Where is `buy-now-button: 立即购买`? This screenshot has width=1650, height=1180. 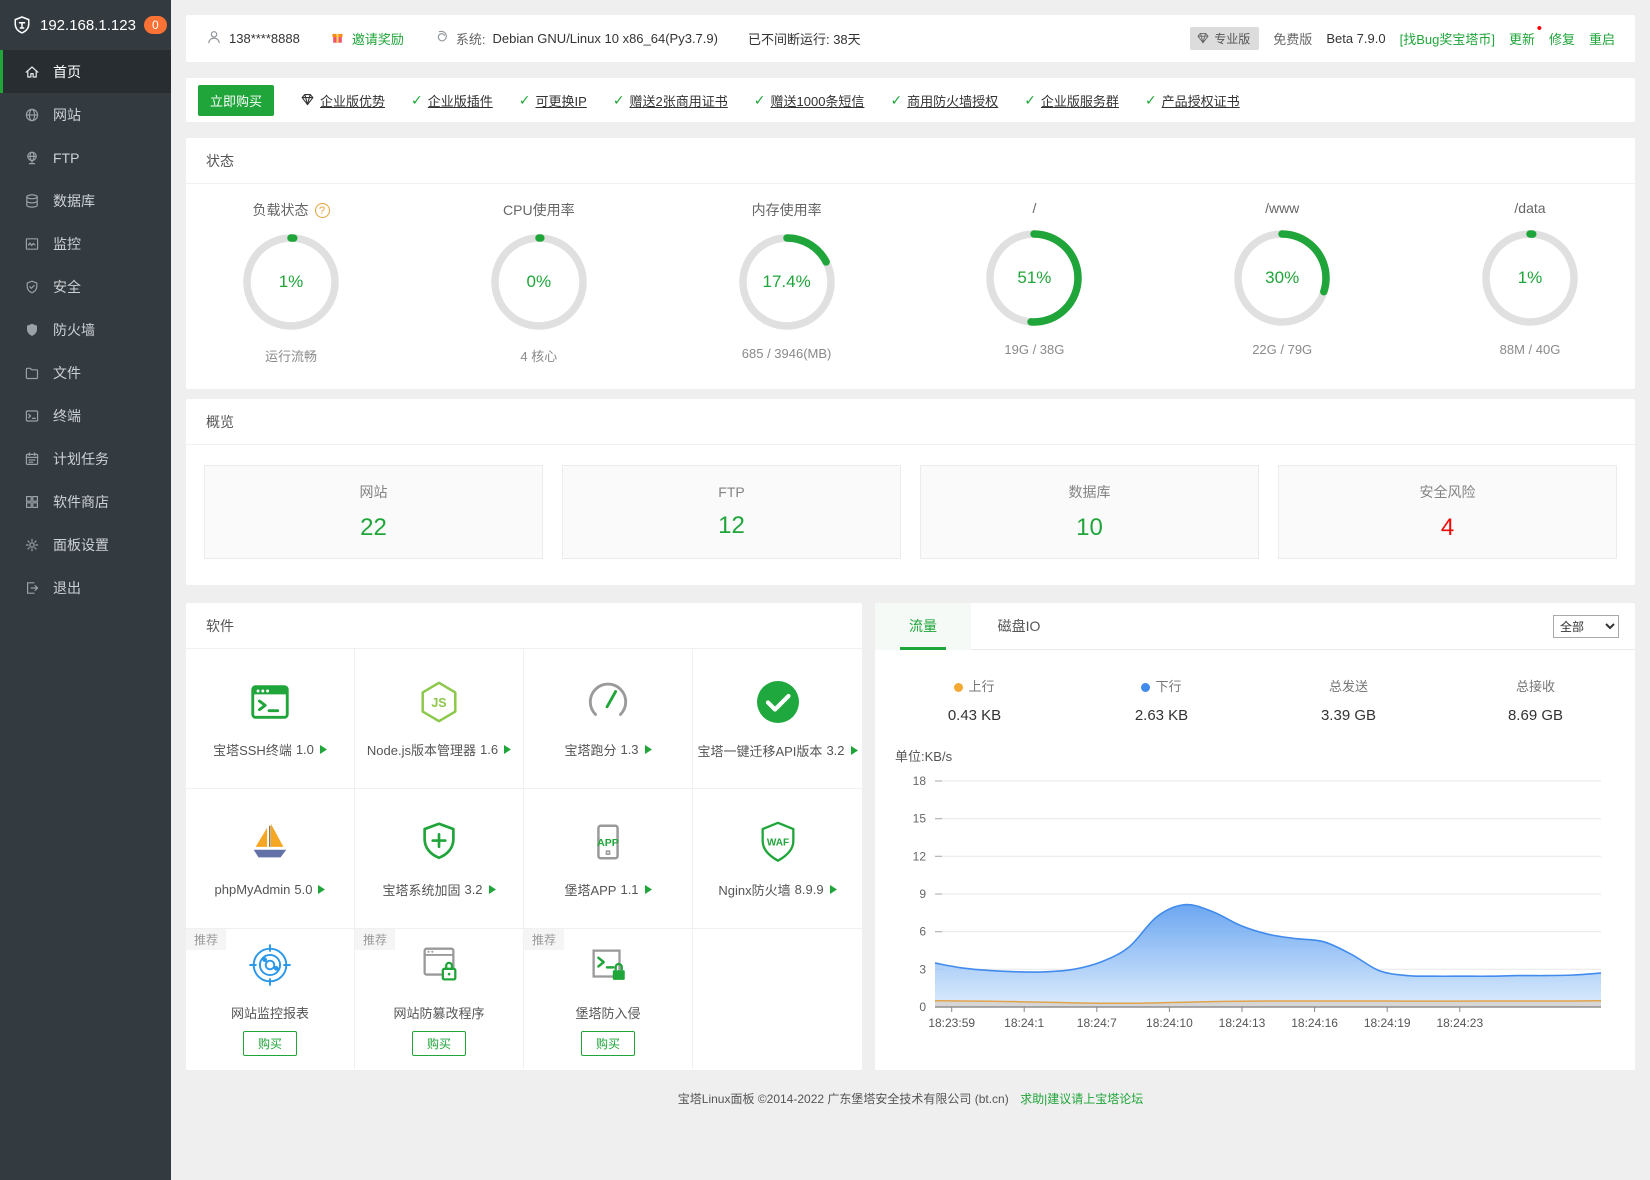 buy-now-button: 立即购买 is located at coordinates (236, 100).